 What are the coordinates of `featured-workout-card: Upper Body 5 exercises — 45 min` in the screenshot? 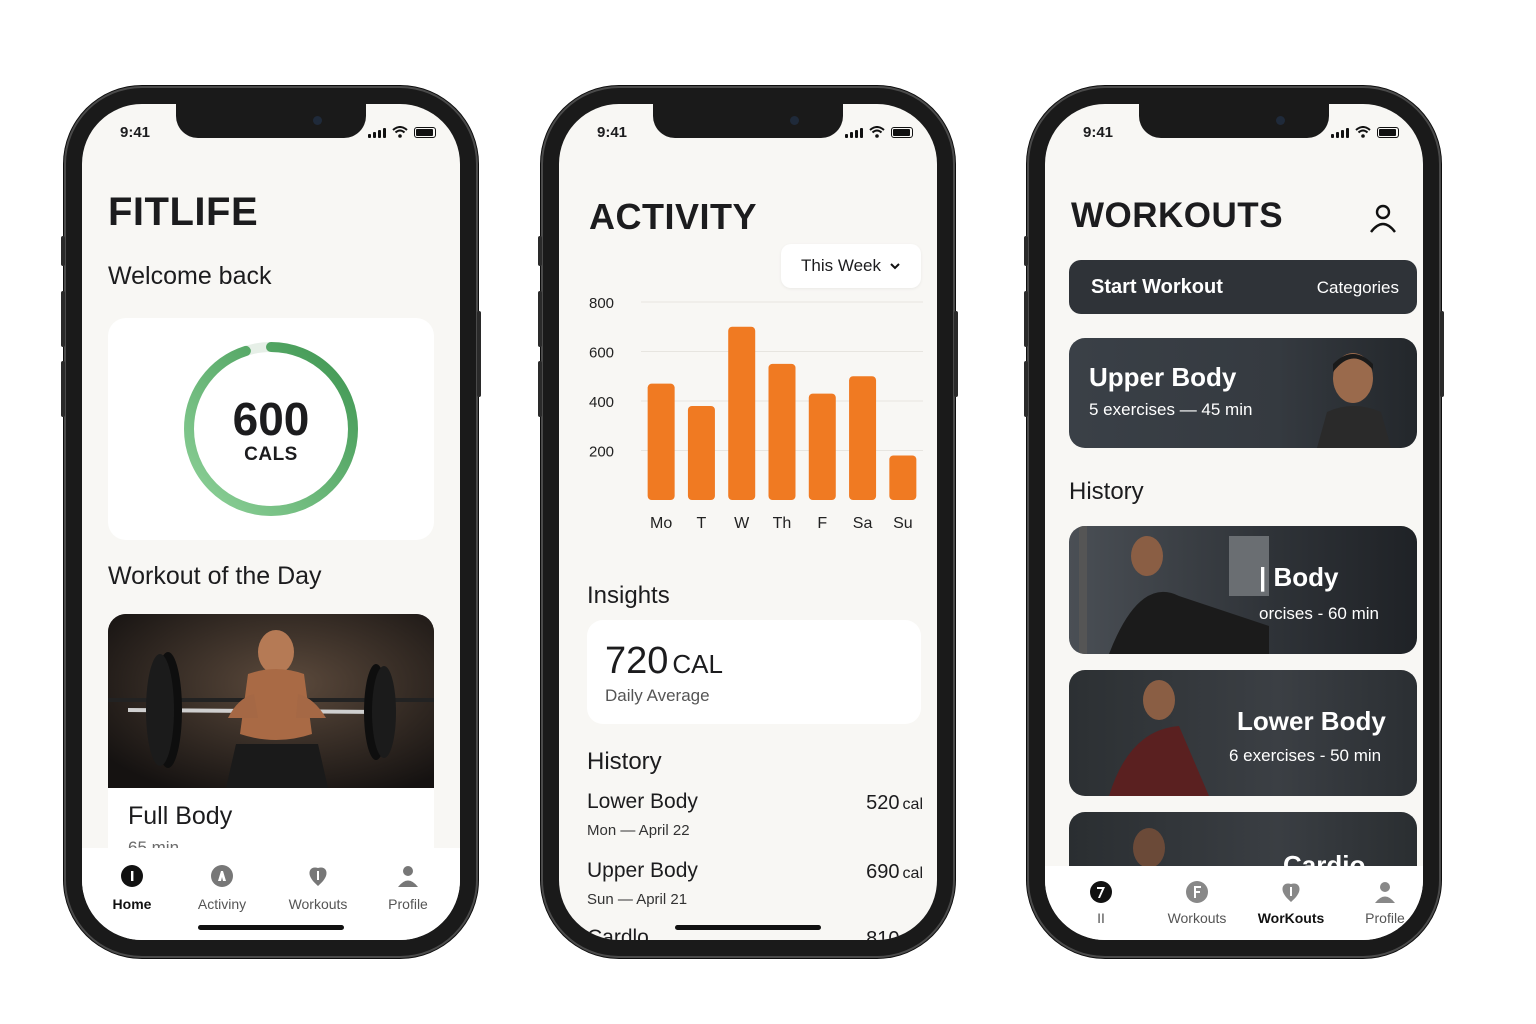 It's located at (1243, 393).